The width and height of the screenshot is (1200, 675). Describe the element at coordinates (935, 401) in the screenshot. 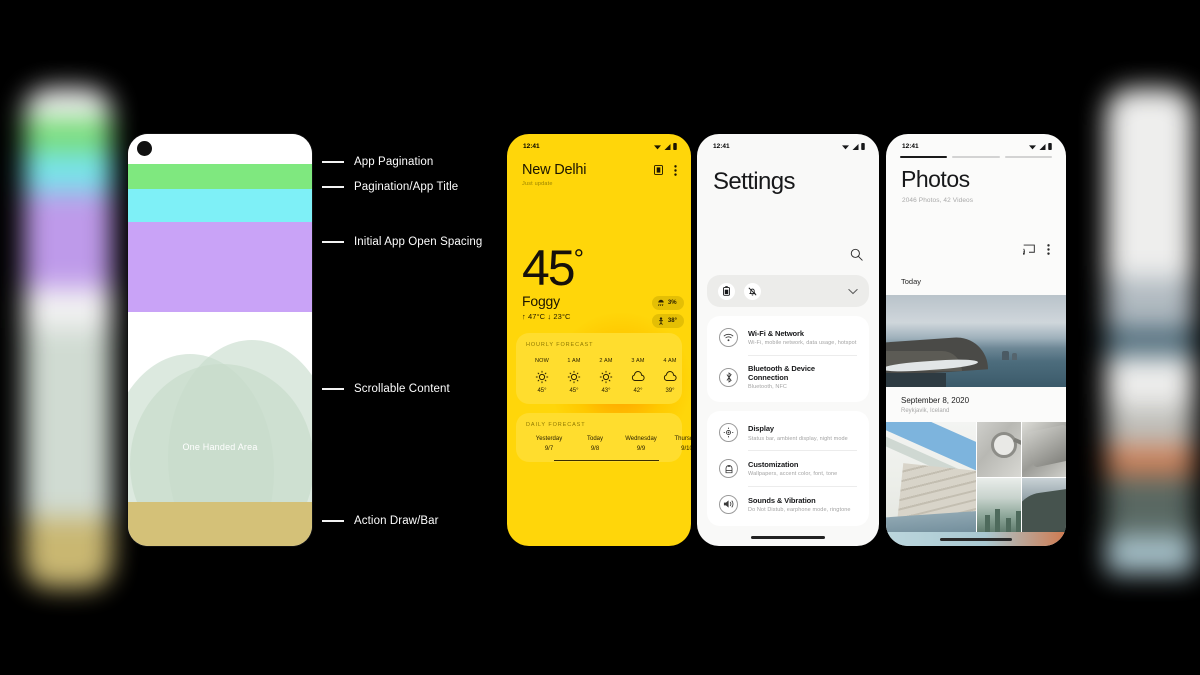

I see `album-date: September 8, 2020` at that location.